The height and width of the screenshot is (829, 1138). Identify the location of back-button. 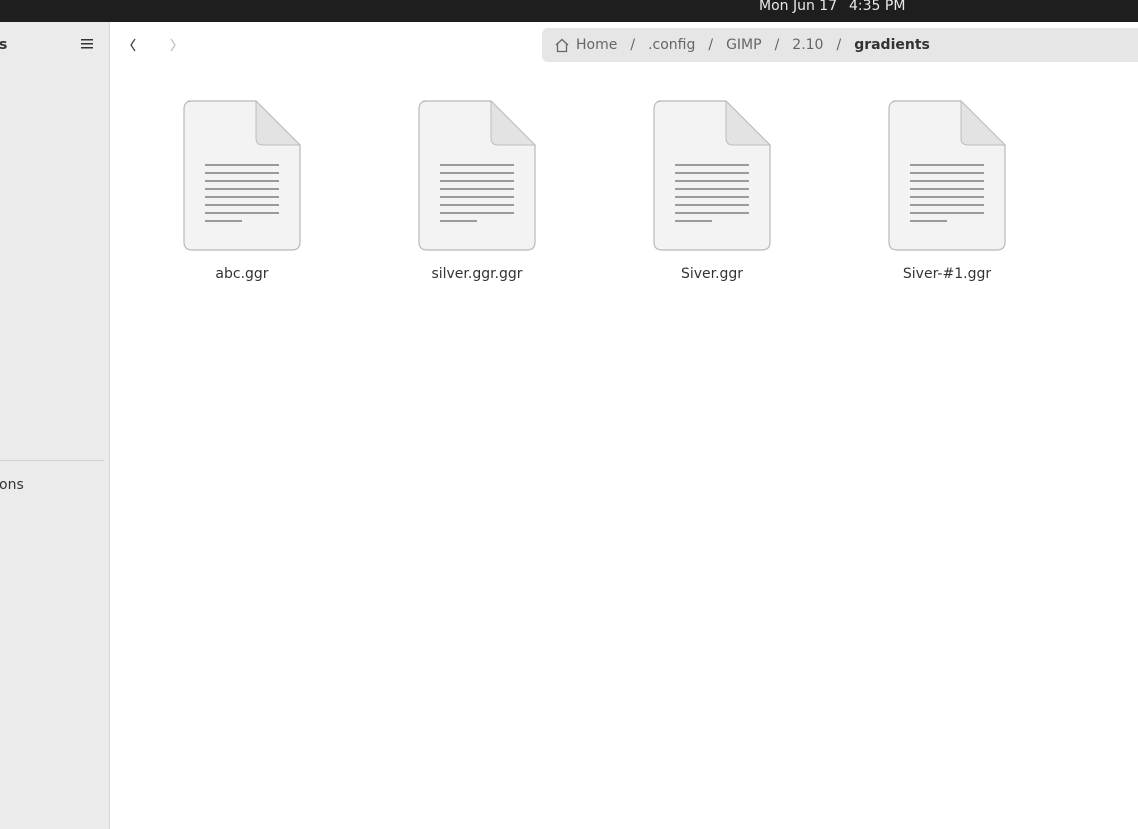
(133, 45).